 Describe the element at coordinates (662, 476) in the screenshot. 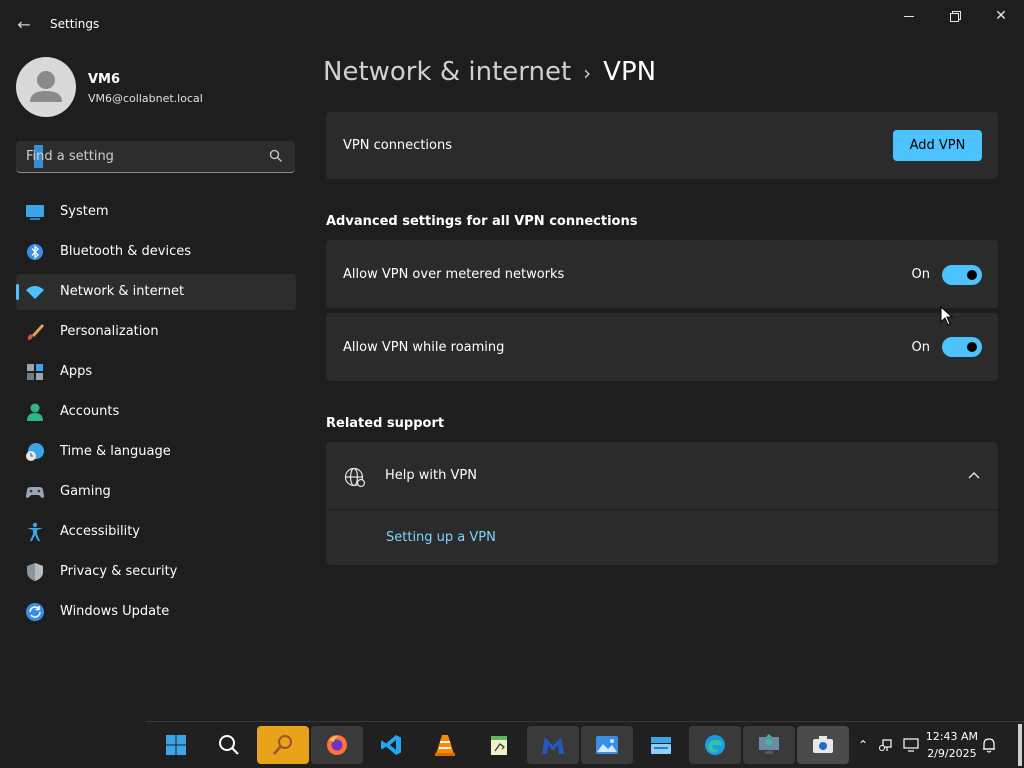

I see `help-vpn-expander: Help with VPN` at that location.